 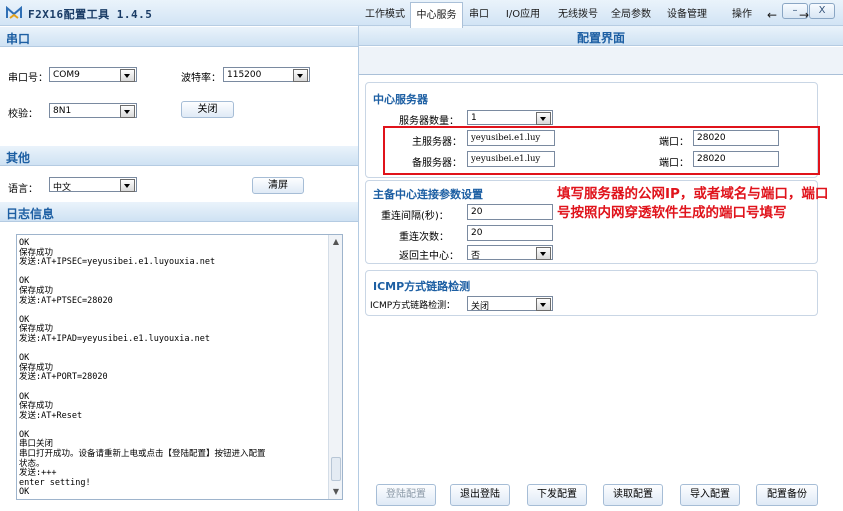 What do you see at coordinates (710, 495) in the screenshot?
I see `import-config-button: 导入配置` at bounding box center [710, 495].